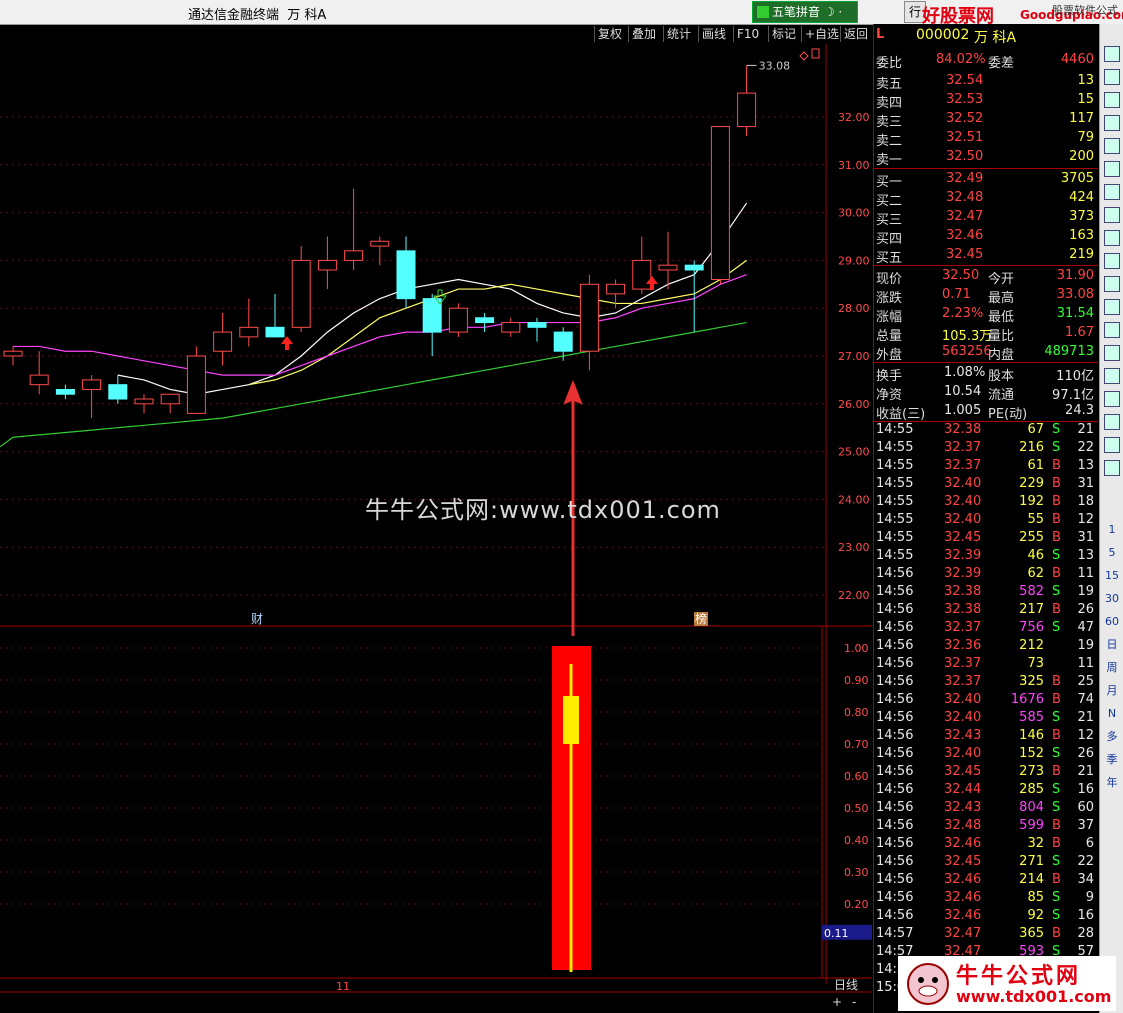 The height and width of the screenshot is (1013, 1123). I want to click on tick-row: 14:55 32.39 46 S 13, so click(986, 557).